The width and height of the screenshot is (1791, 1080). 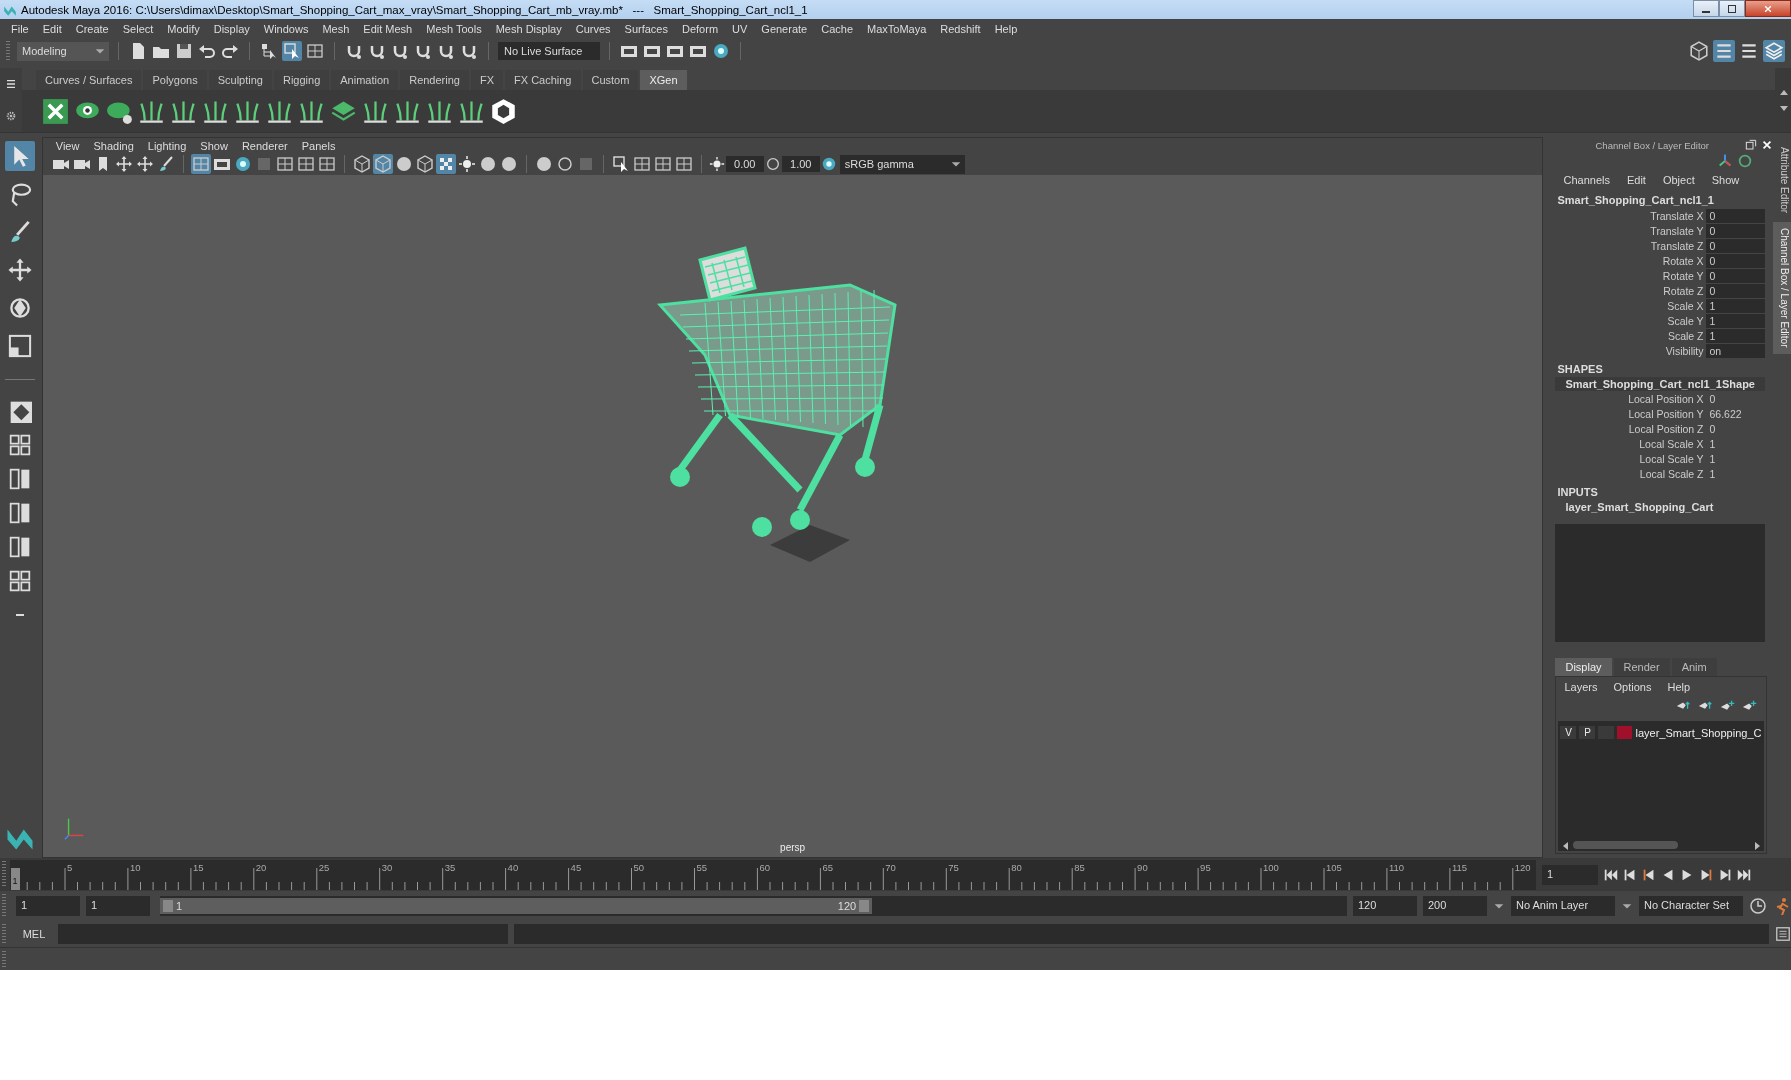 I want to click on live-surface-field: No Live Surface, so click(x=549, y=51).